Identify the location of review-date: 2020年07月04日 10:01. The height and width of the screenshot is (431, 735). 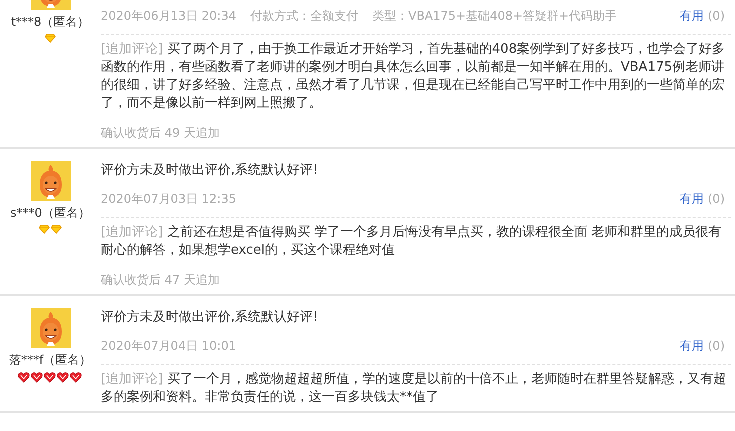
(168, 346).